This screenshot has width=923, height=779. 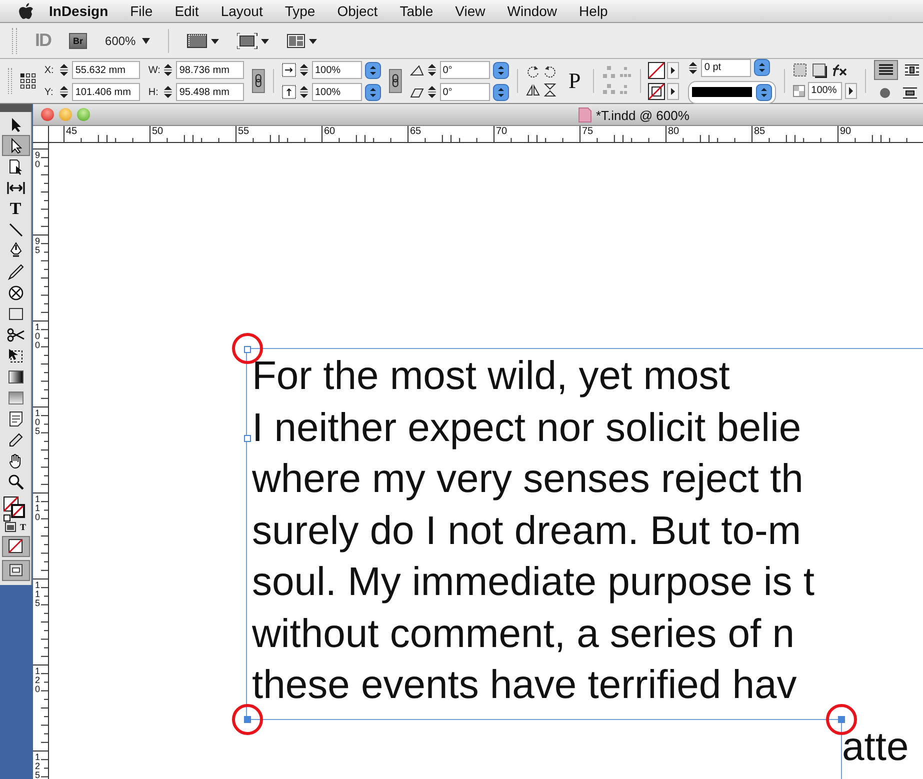 I want to click on menu-item: Help, so click(x=593, y=11).